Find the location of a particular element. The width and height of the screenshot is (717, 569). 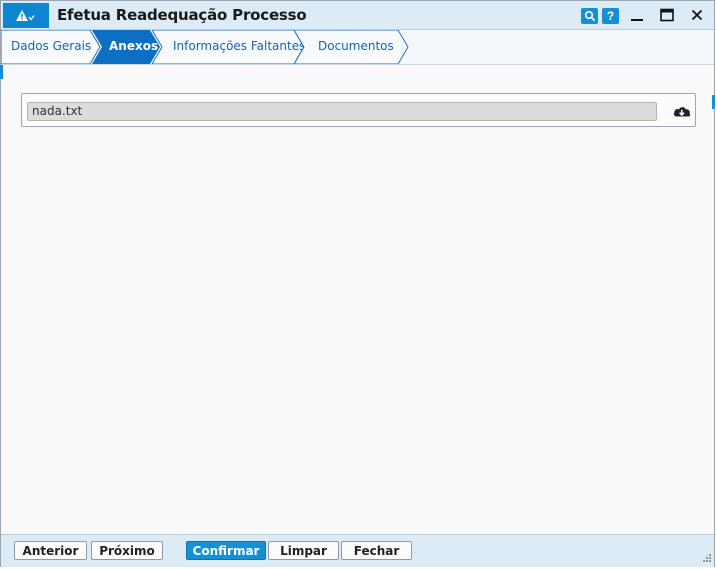

footer-toolbar: Anterior Próximo Confirmar Limpar Fechar is located at coordinates (357, 550).